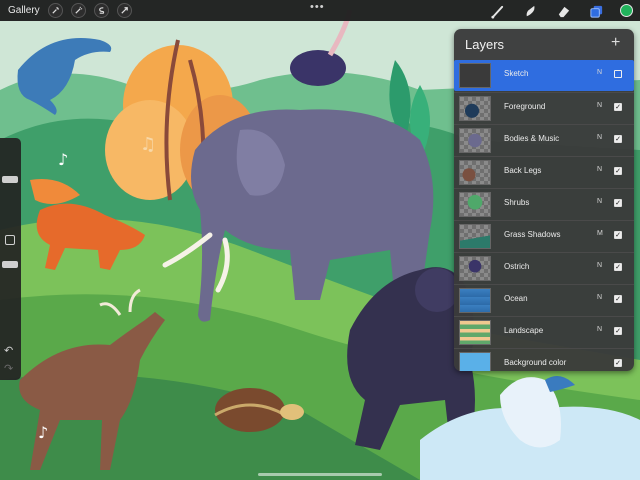 Image resolution: width=640 pixels, height=480 pixels. Describe the element at coordinates (10, 179) in the screenshot. I see `brush-size-slider` at that location.